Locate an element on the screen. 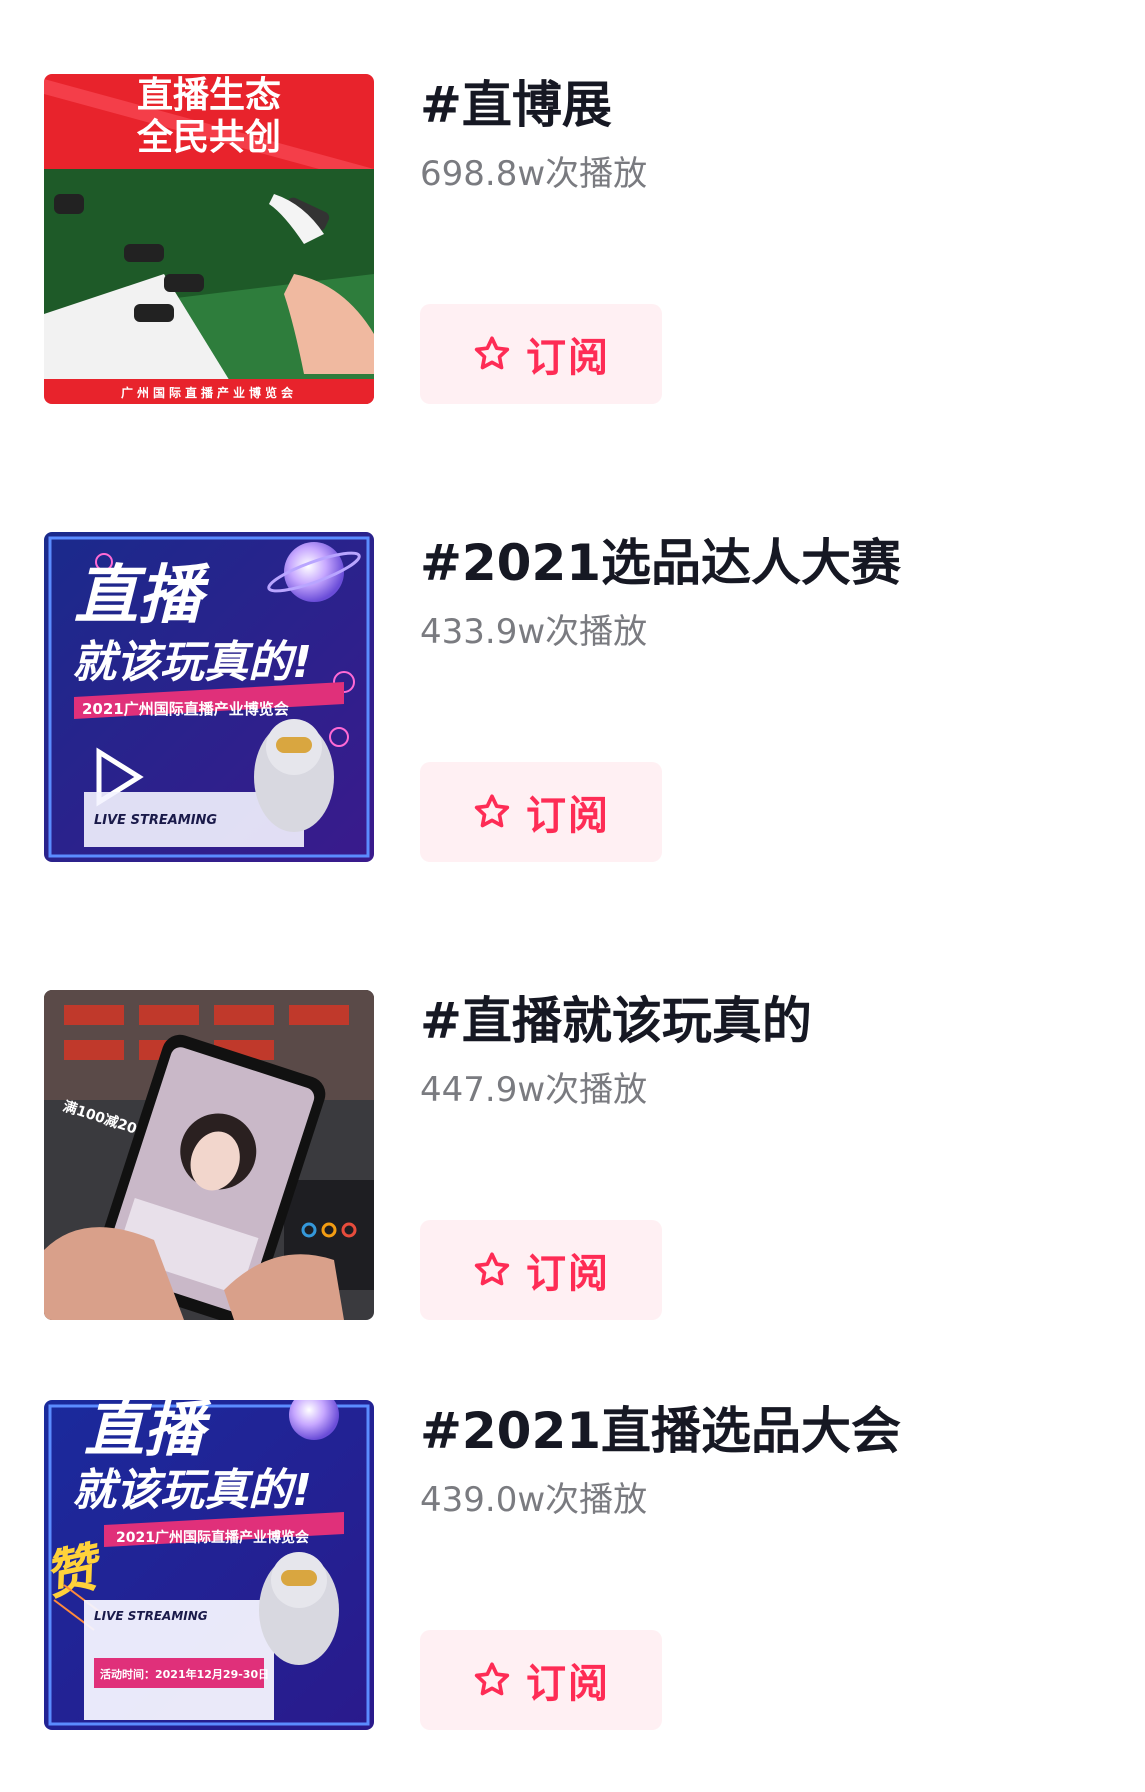  thumb-date: 活动时间：2021年12月29-30日 is located at coordinates (184, 1674).